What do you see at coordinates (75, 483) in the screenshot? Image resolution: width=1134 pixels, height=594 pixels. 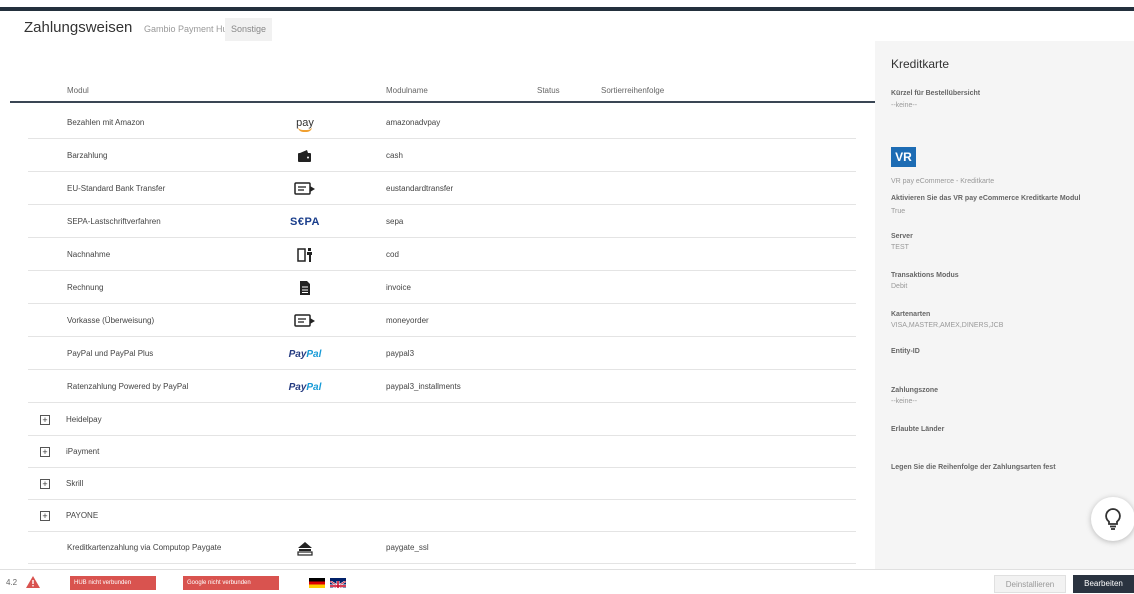 I see `group-label: Skrill` at bounding box center [75, 483].